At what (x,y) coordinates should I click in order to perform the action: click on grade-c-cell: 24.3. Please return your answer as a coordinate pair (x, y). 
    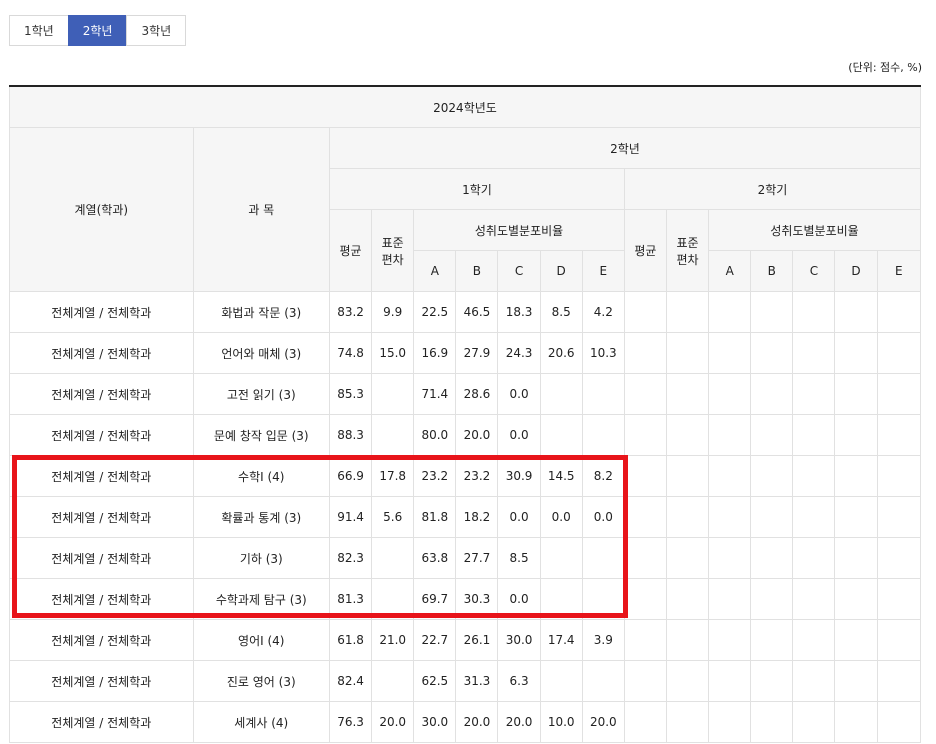
    Looking at the image, I should click on (519, 353).